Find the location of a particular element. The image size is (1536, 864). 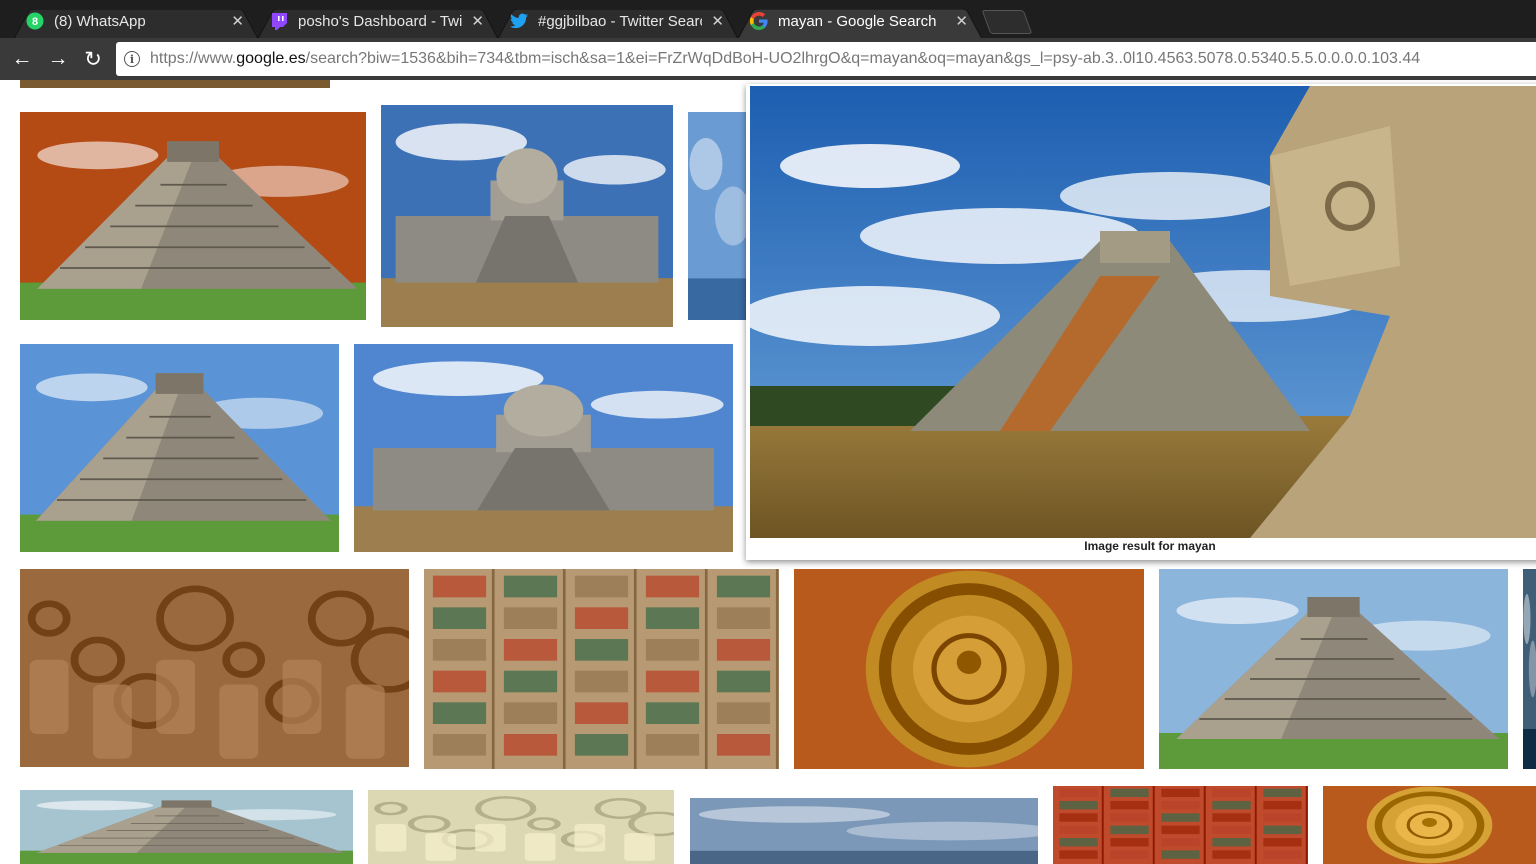

tab-twitch: posho's Dashboard - Twitch ✕ is located at coordinates (378, 21).